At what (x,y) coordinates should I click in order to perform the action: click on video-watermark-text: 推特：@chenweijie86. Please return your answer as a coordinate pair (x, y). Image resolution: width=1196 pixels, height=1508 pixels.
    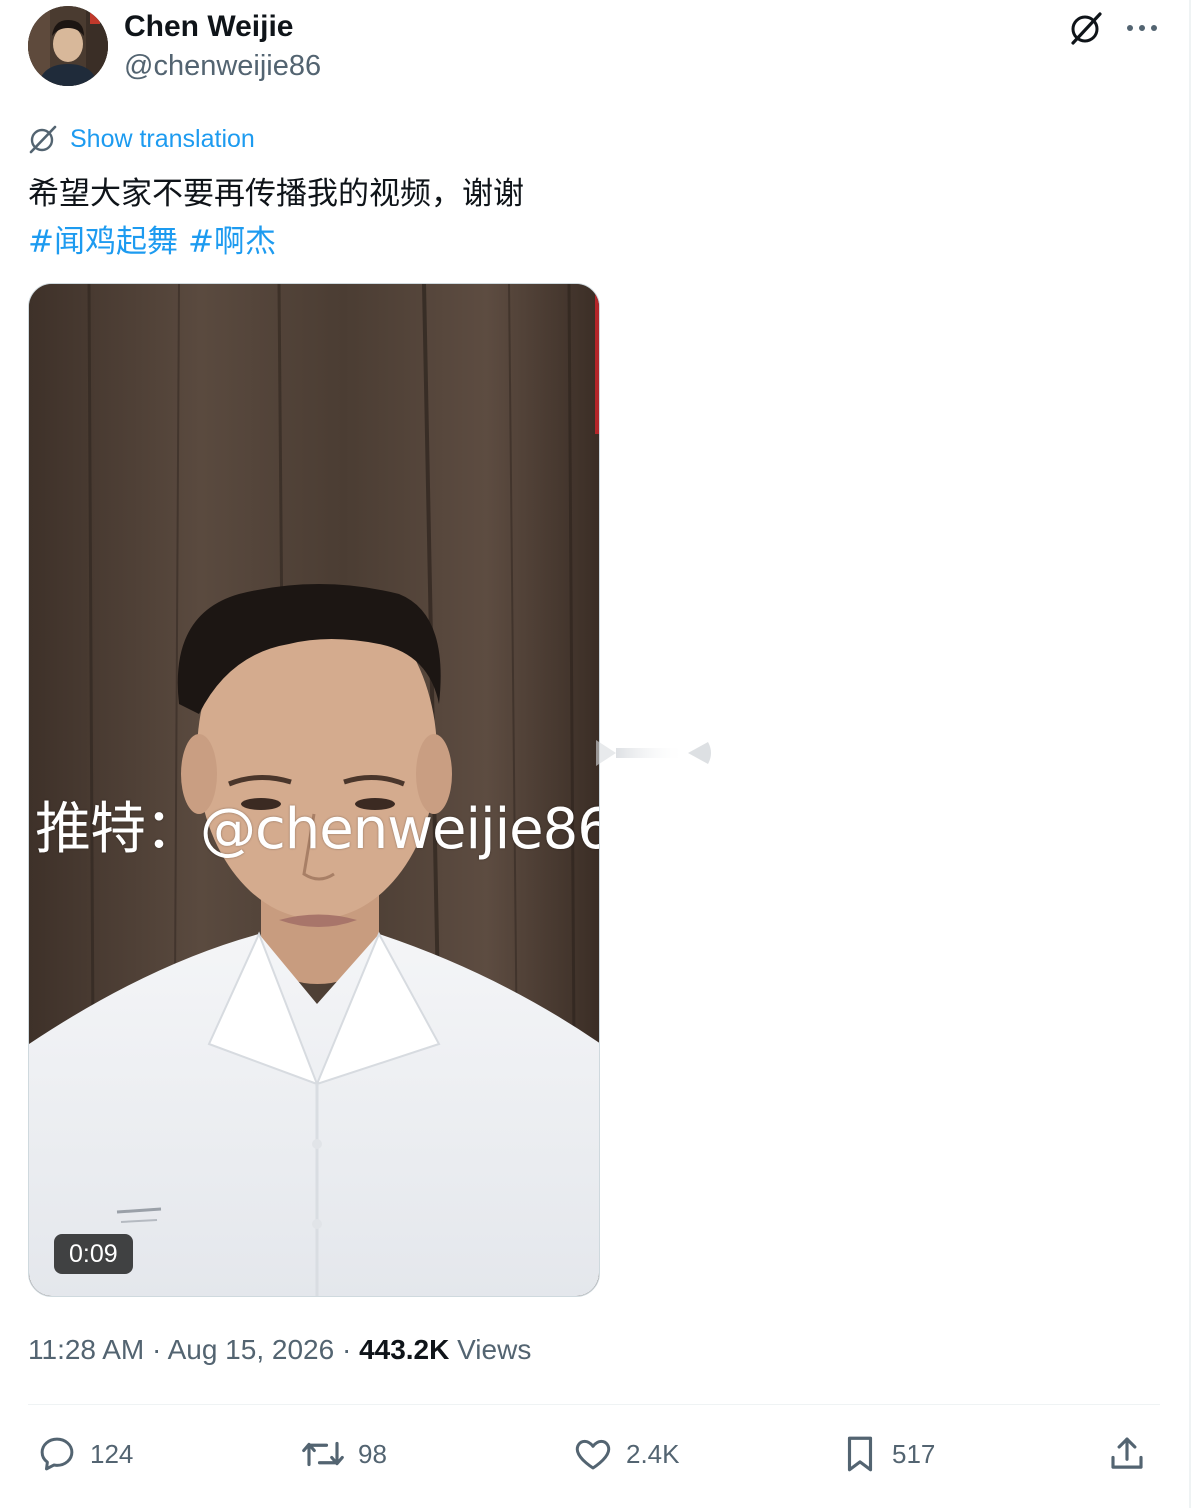
    Looking at the image, I should click on (317, 829).